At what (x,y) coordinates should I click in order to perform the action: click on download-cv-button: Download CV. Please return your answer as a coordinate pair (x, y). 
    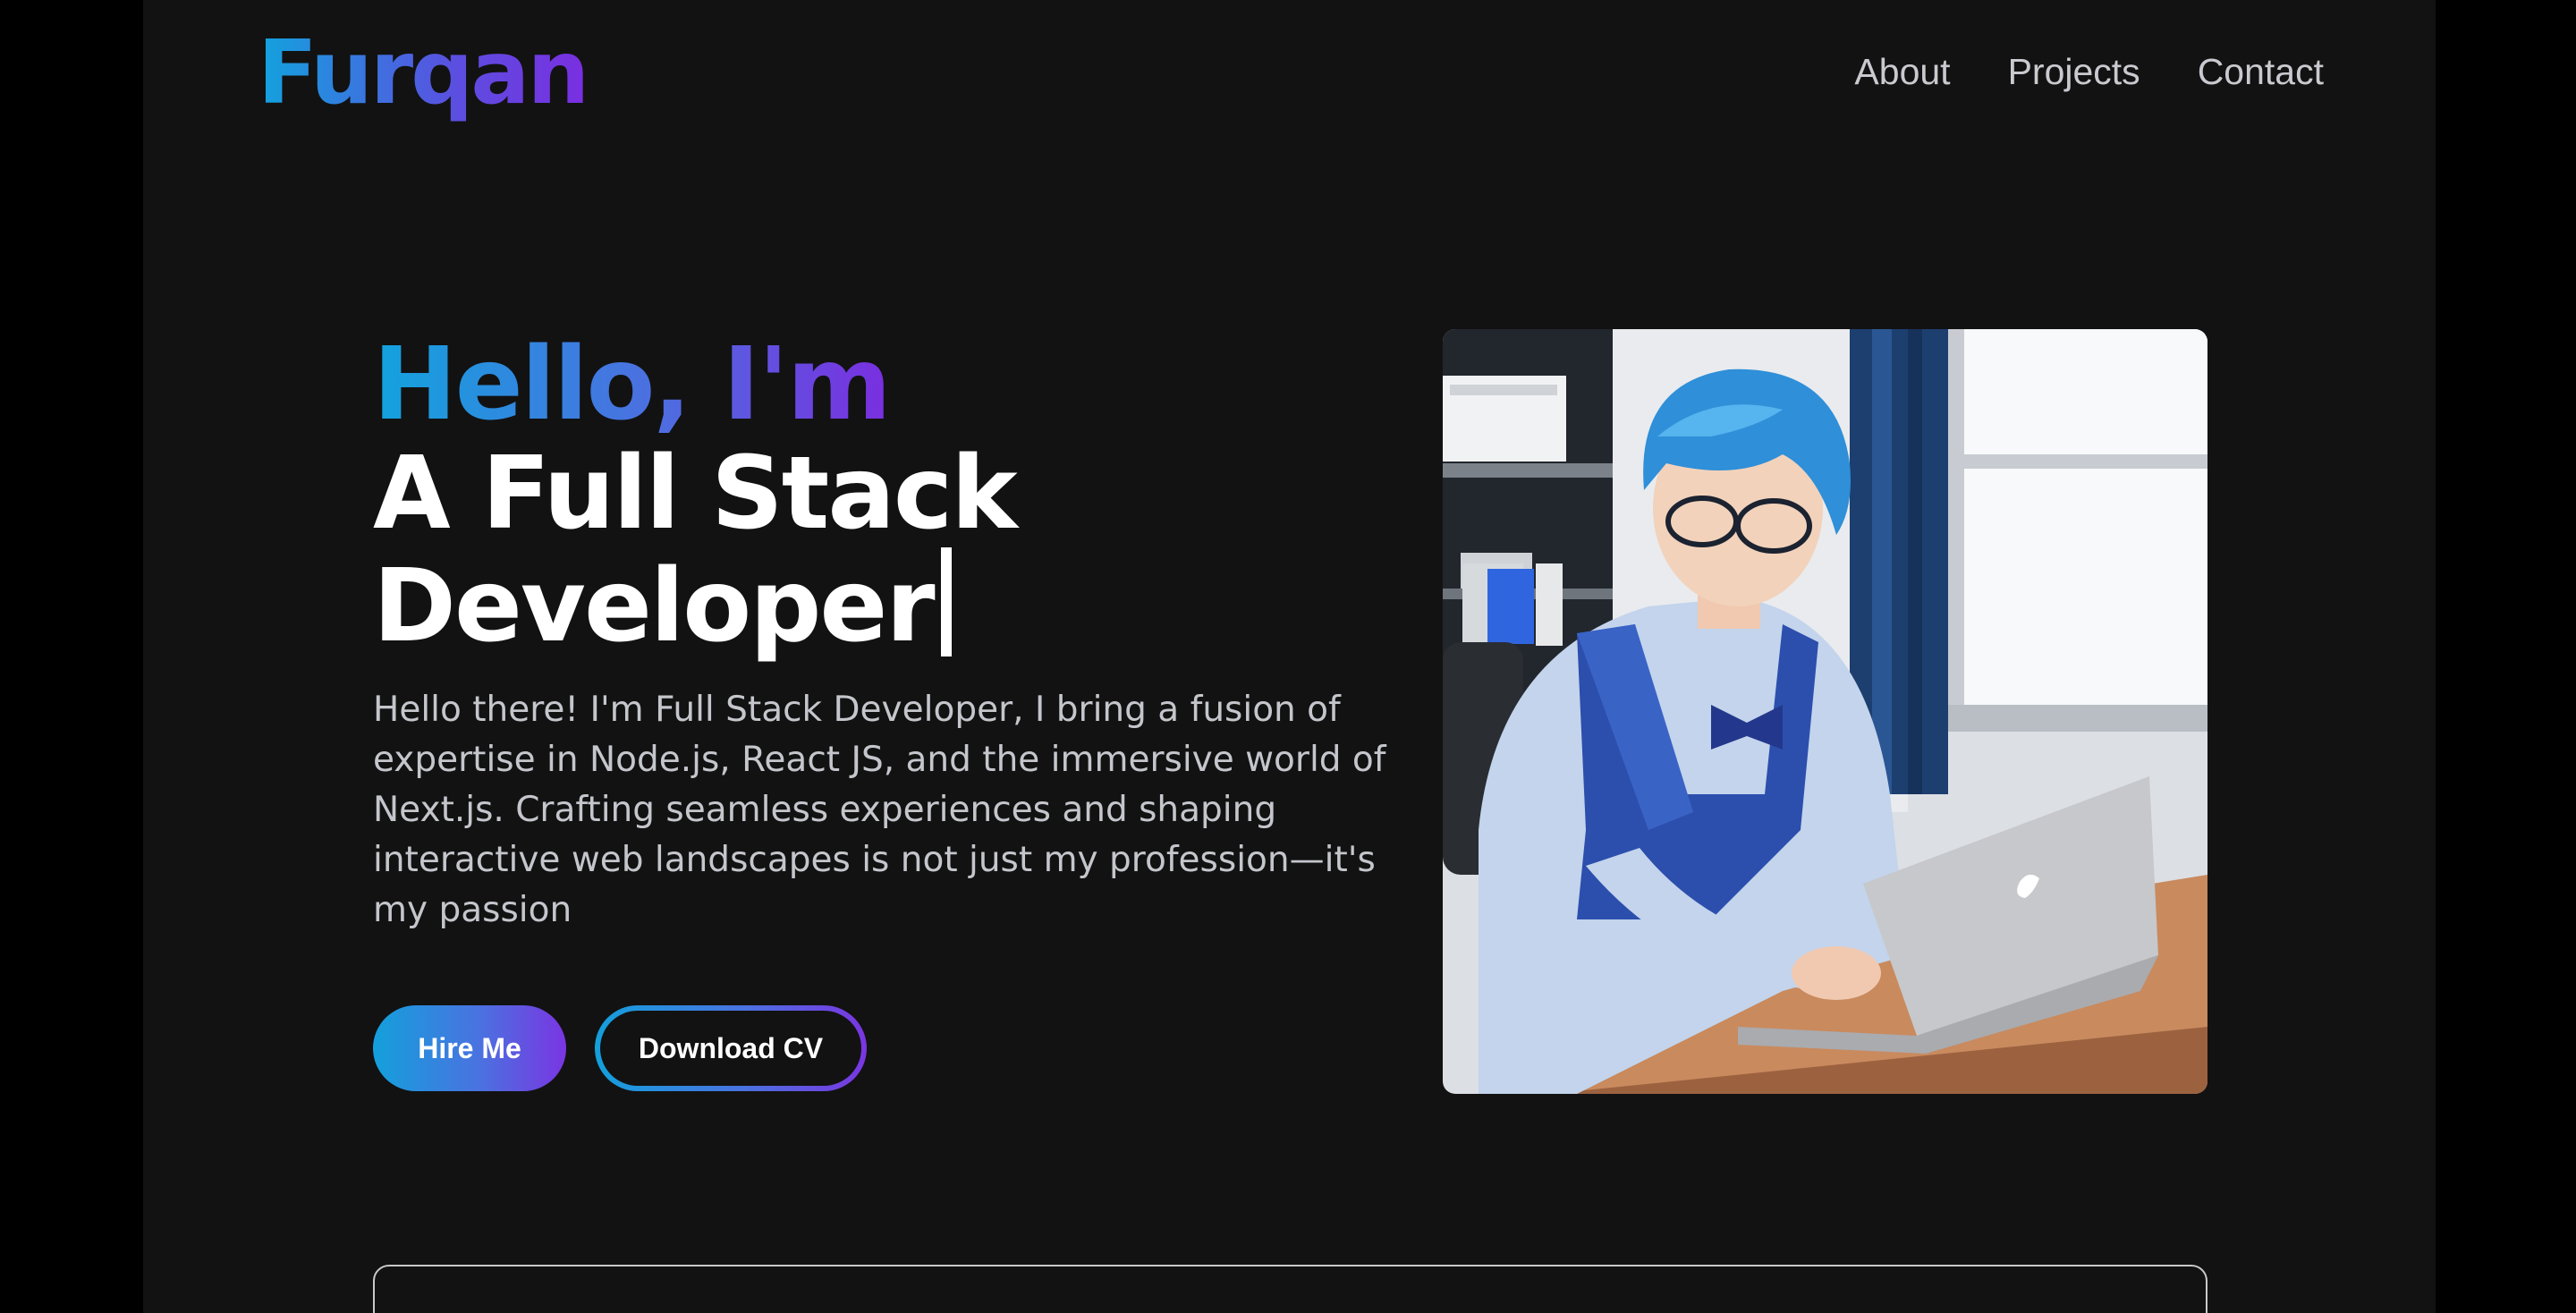
    Looking at the image, I should click on (731, 1048).